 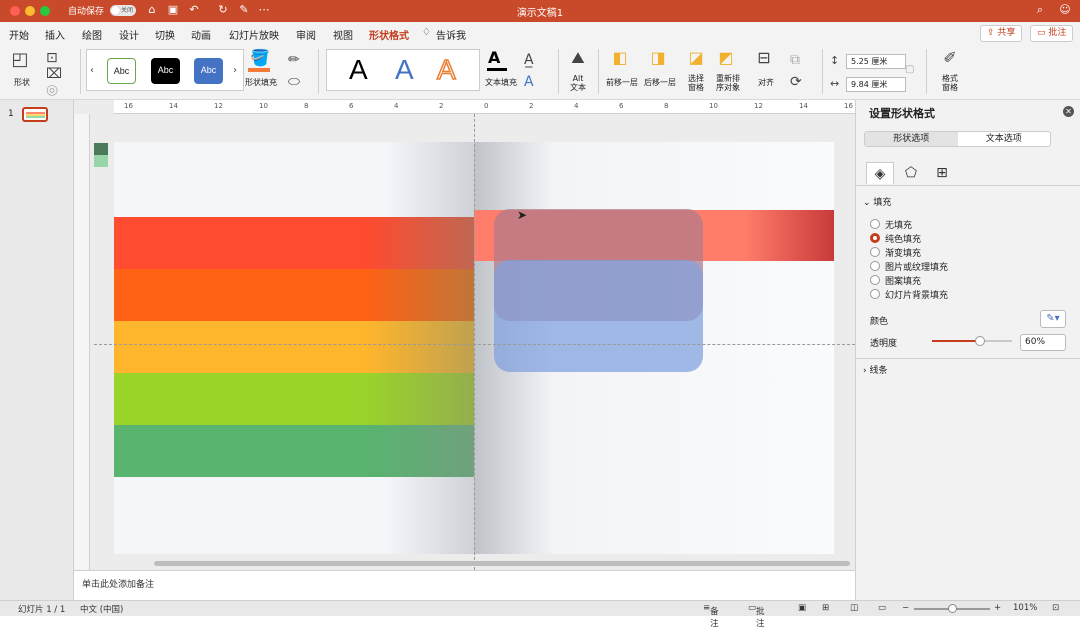 I want to click on language-indicator: 中文 (中国), so click(x=101, y=609).